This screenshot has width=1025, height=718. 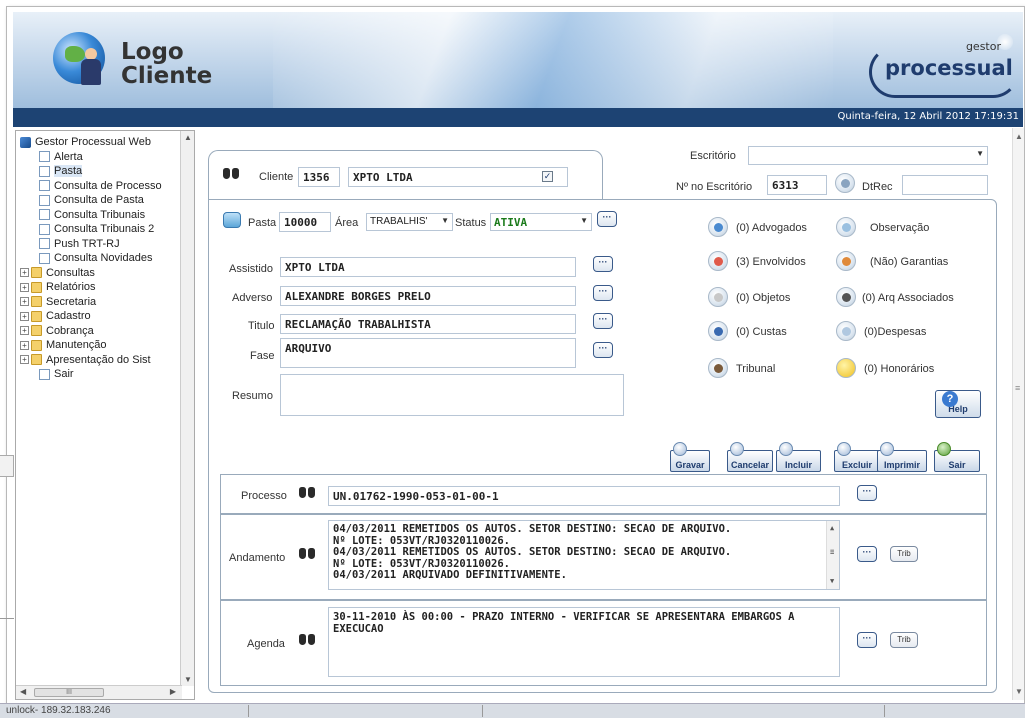 I want to click on database-icon, so click(x=845, y=183).